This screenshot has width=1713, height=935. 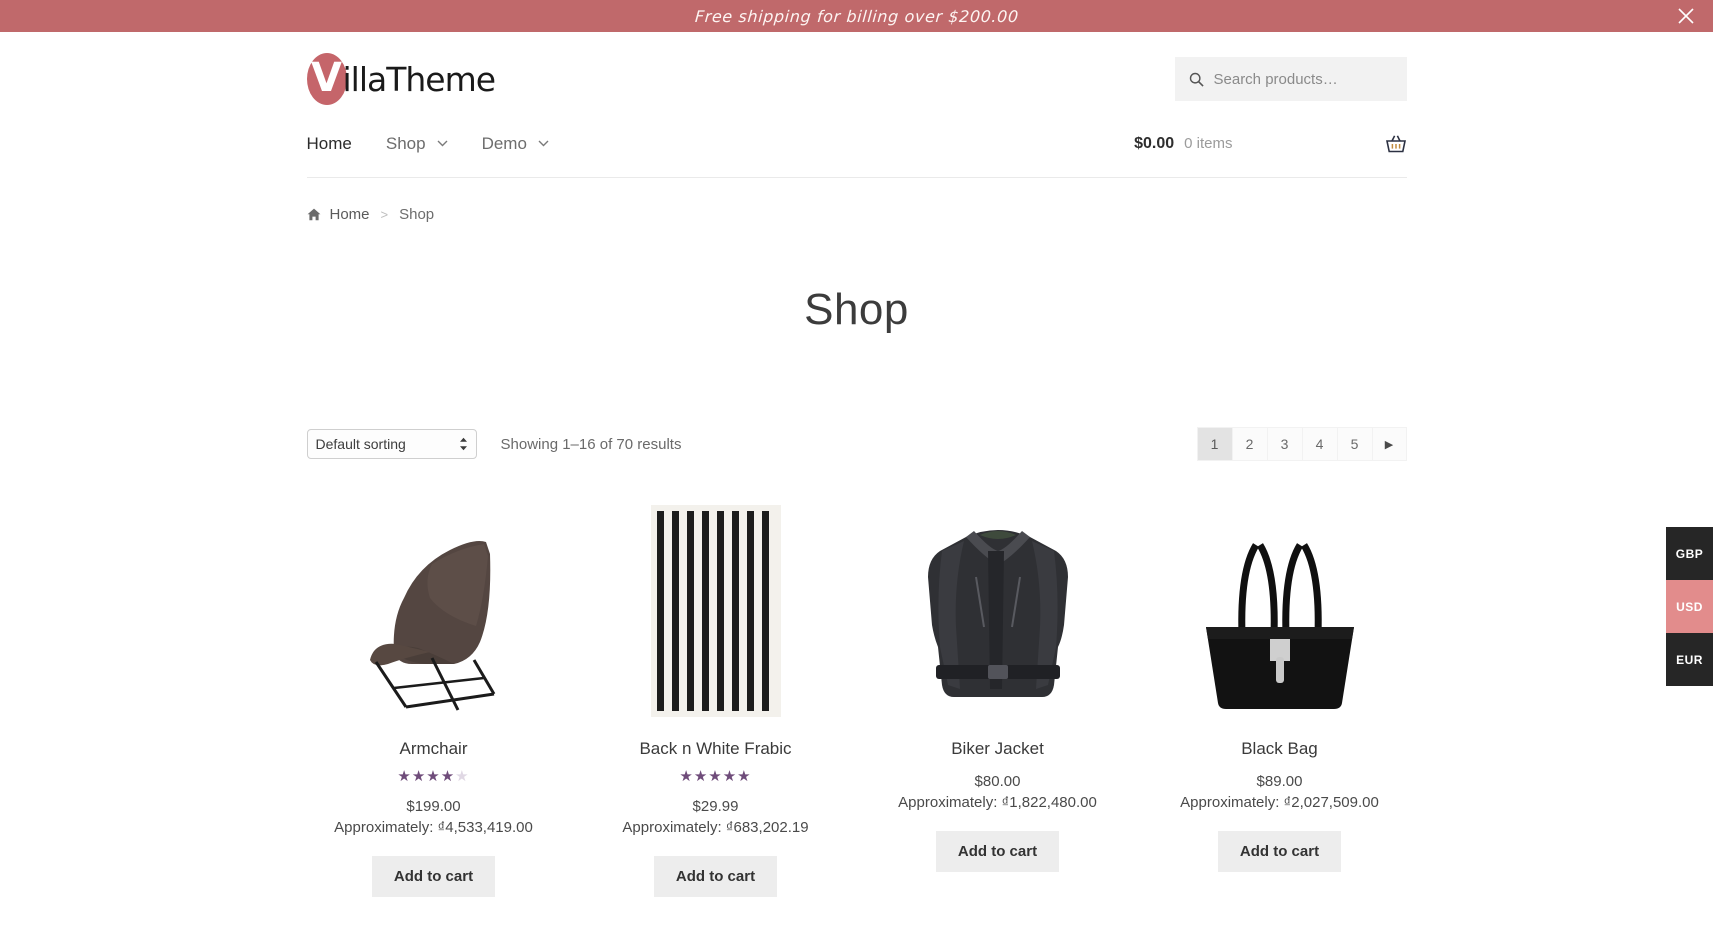 I want to click on logo-initial: V, so click(x=326, y=77).